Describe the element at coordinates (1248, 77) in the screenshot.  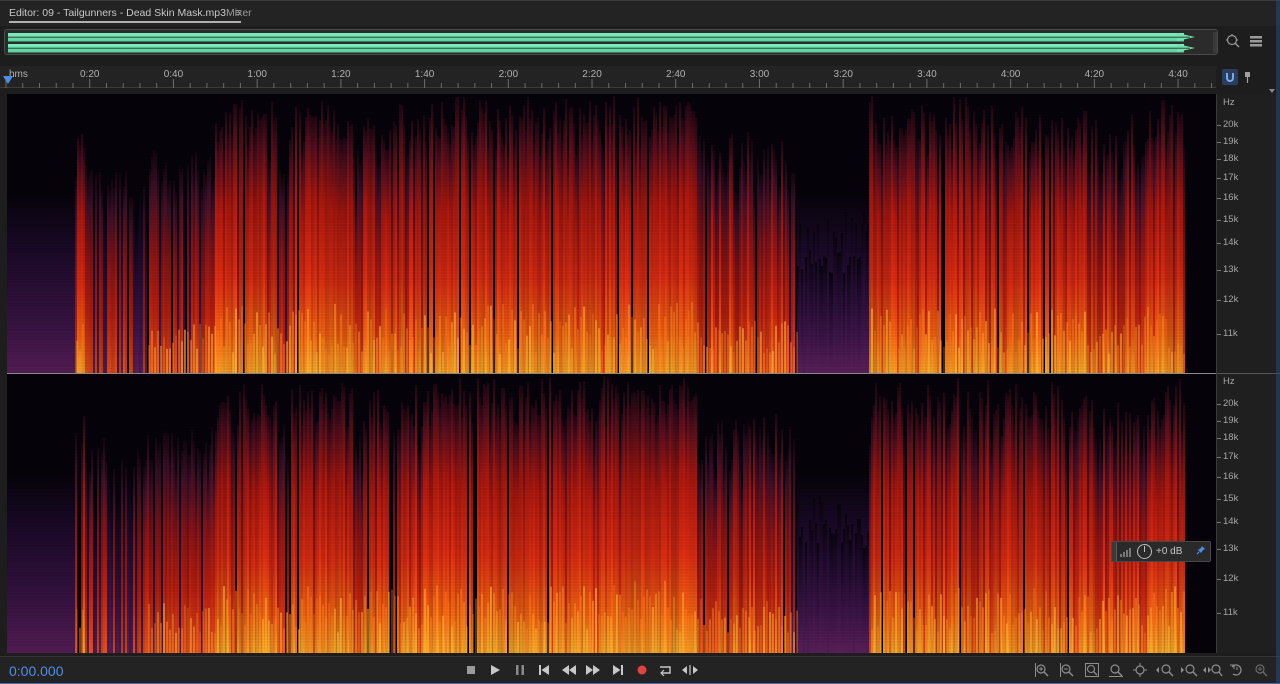
I see `marker-icon` at that location.